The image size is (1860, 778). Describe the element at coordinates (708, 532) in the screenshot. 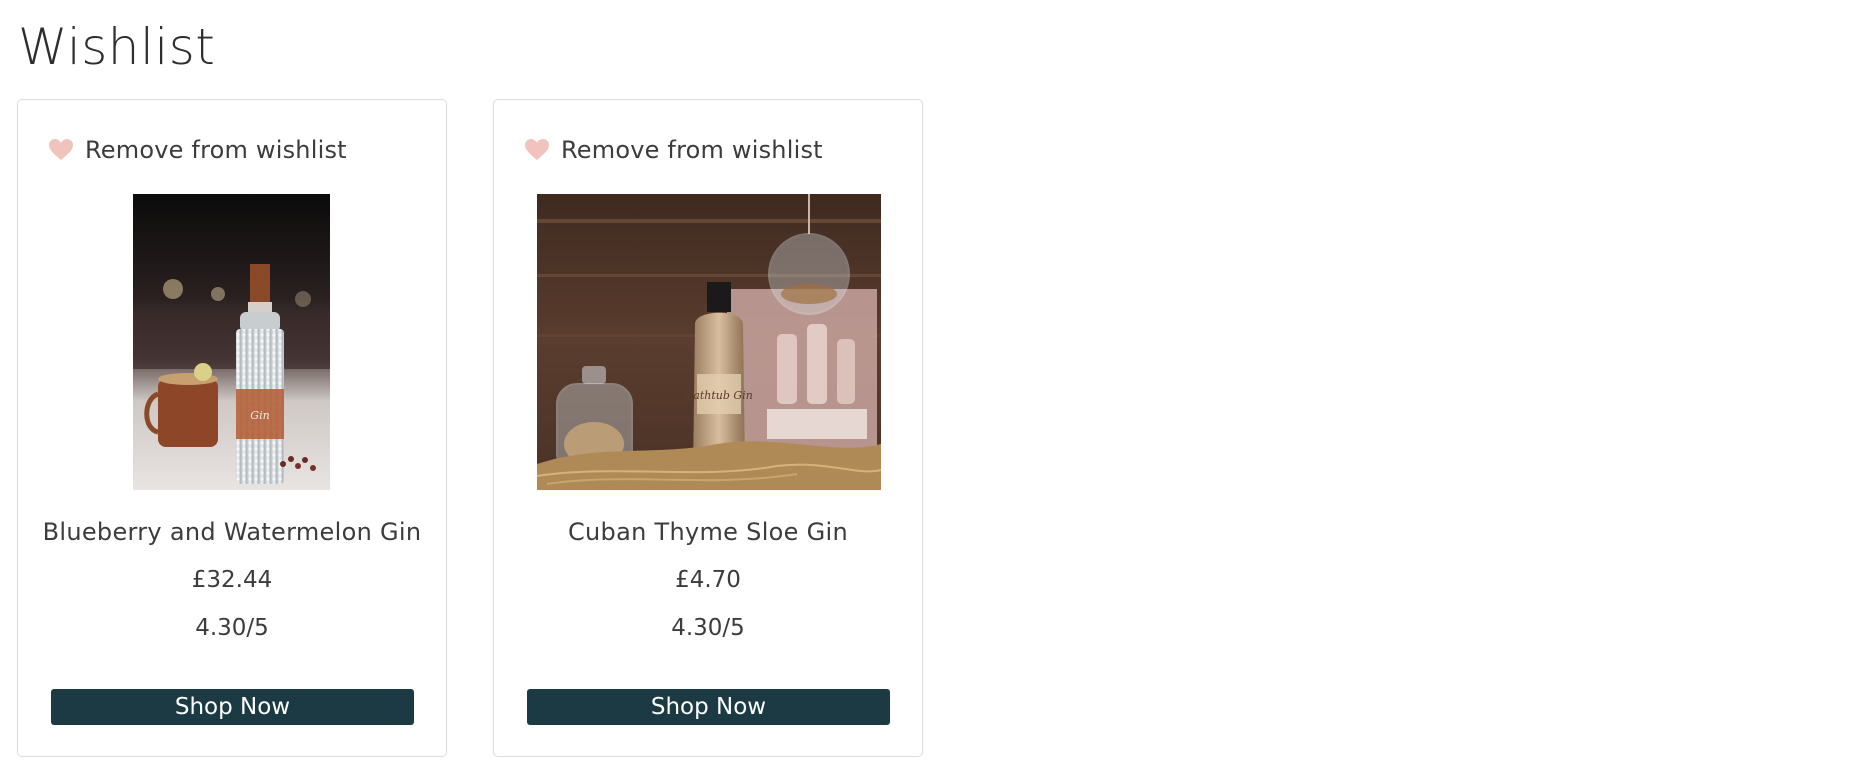

I see `product-name: Cuban Thyme Sloe Gin` at that location.